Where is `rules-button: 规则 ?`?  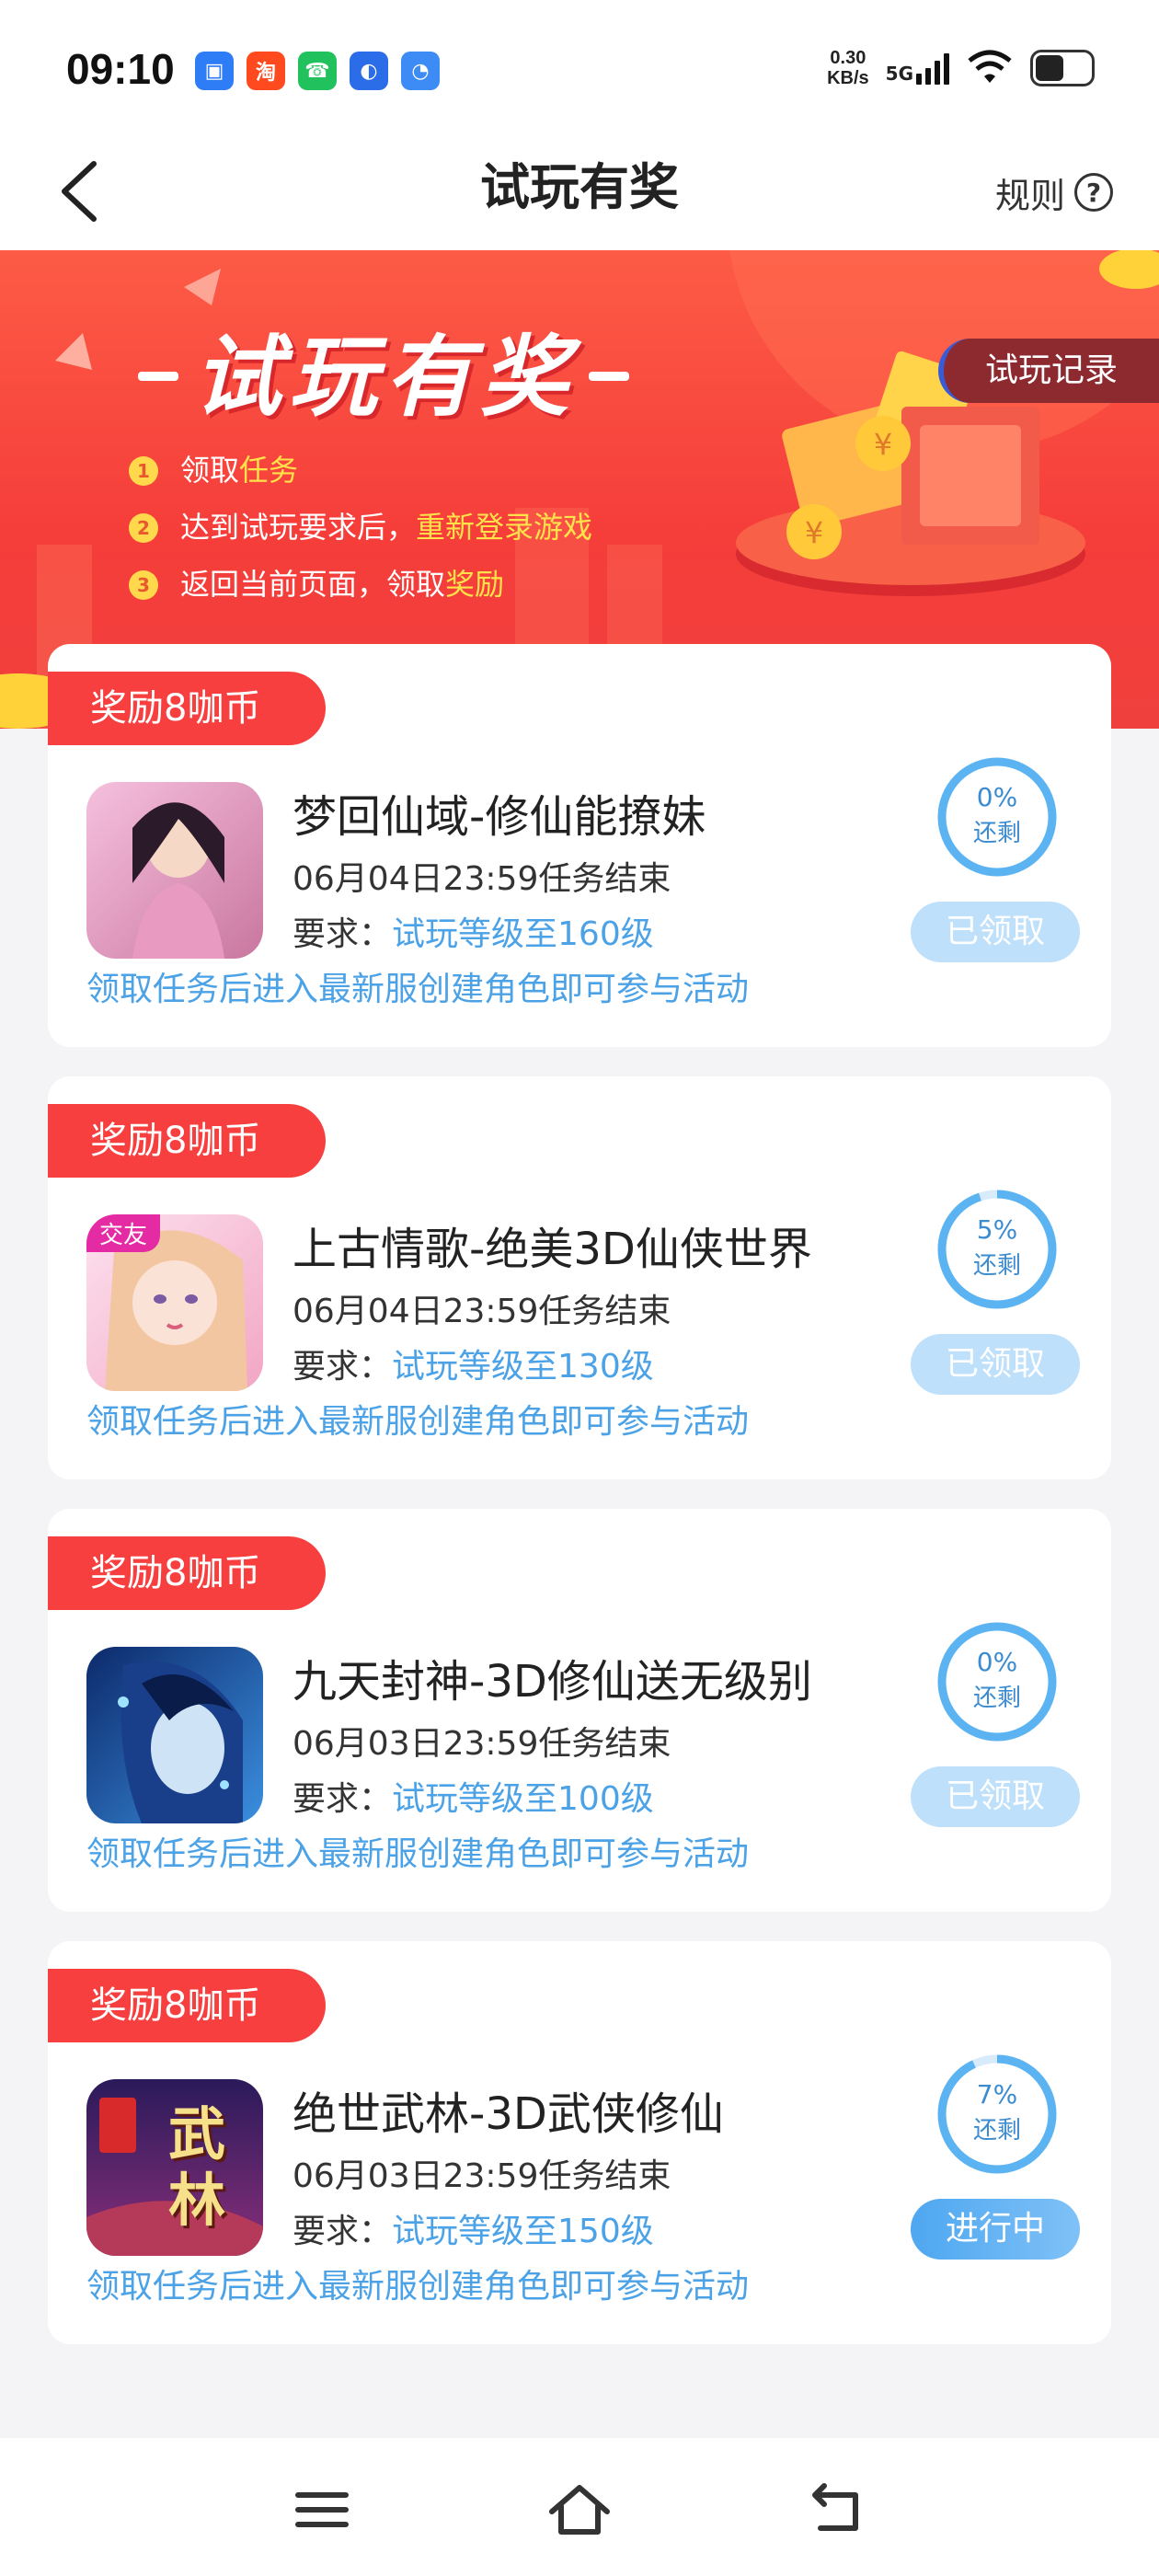 rules-button: 规则 ? is located at coordinates (1054, 192).